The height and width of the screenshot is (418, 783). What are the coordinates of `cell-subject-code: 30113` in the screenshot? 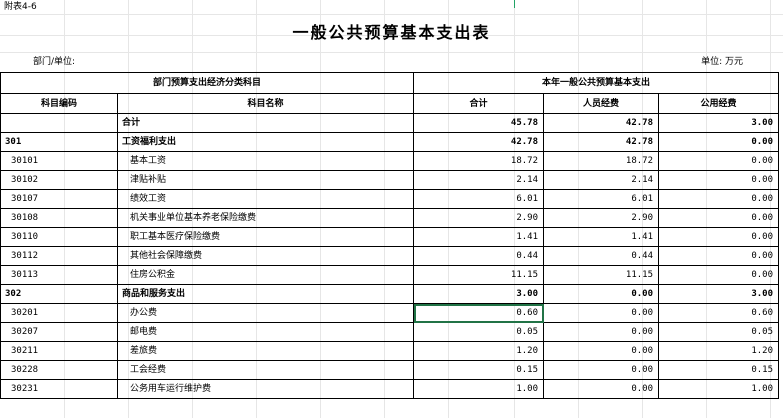 It's located at (59, 275).